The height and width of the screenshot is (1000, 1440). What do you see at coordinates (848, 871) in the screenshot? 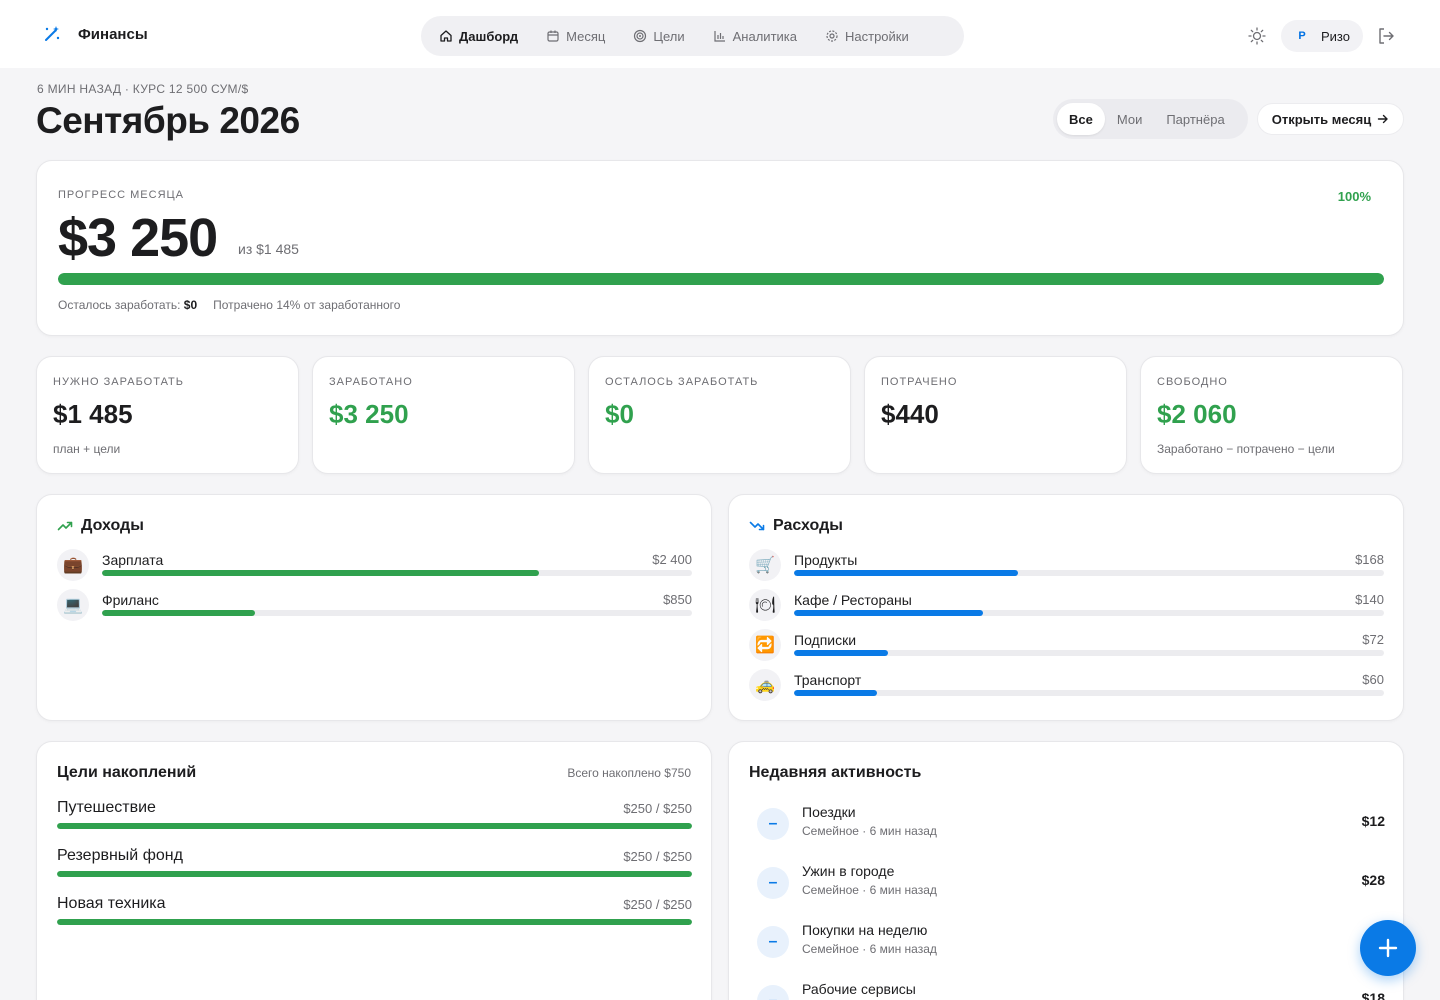
I see `activity-name: Ужин в городе` at bounding box center [848, 871].